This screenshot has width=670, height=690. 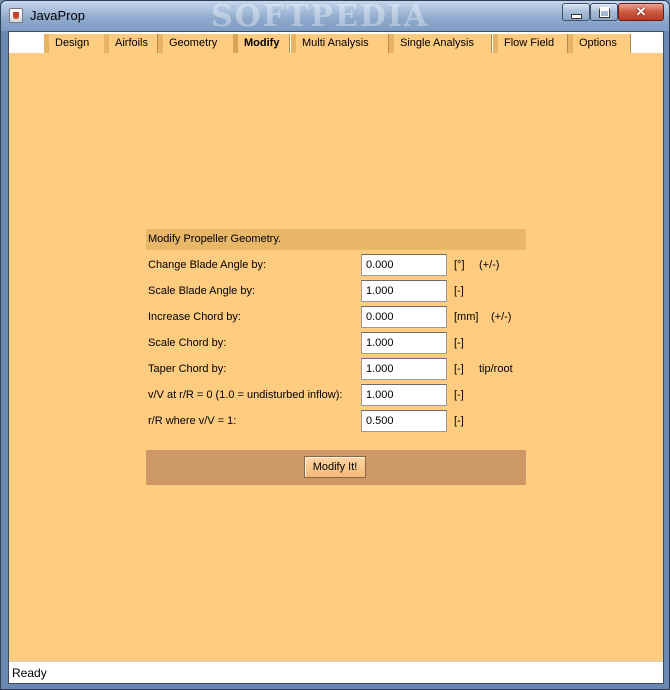 I want to click on change-blade-angle-input, so click(x=404, y=265).